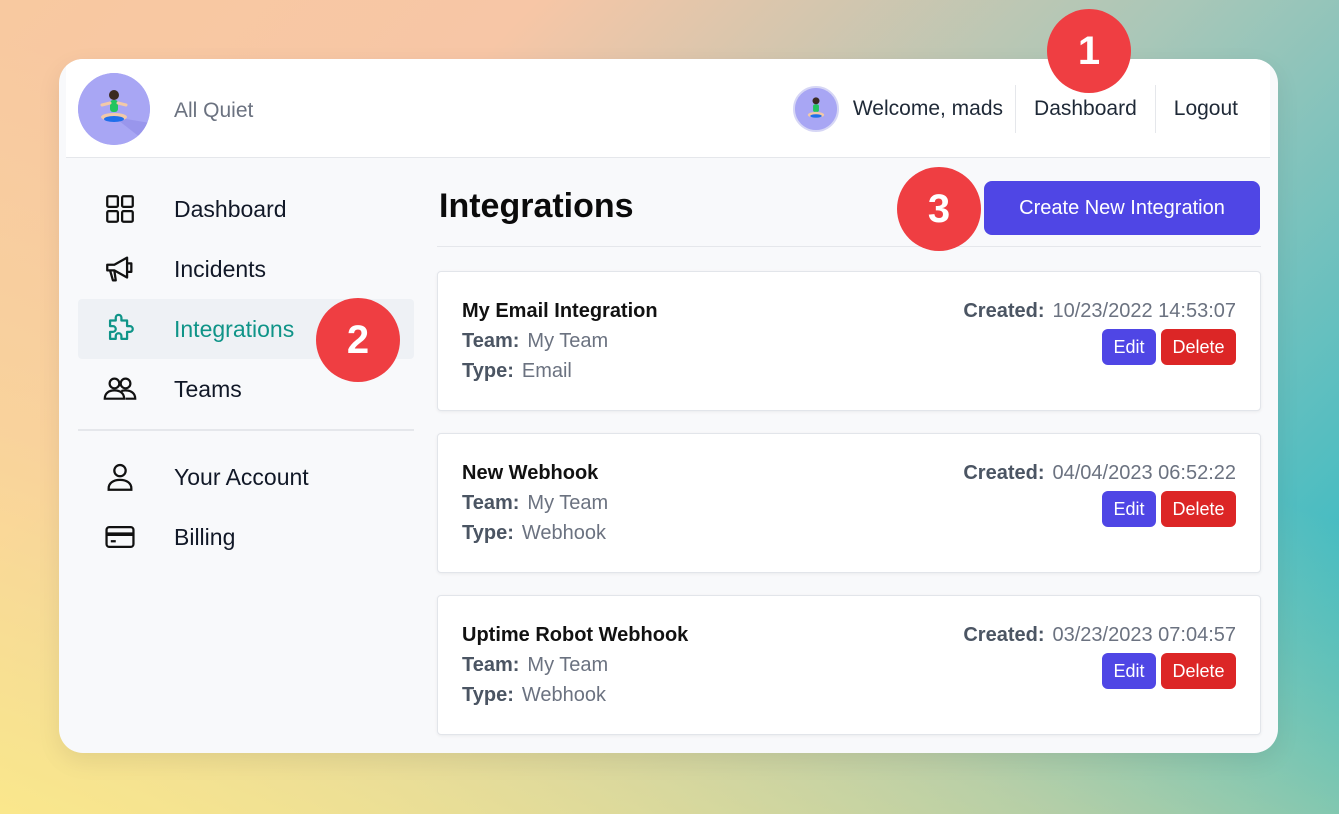  Describe the element at coordinates (234, 328) in the screenshot. I see `sidebar-item-label: Integrations` at that location.